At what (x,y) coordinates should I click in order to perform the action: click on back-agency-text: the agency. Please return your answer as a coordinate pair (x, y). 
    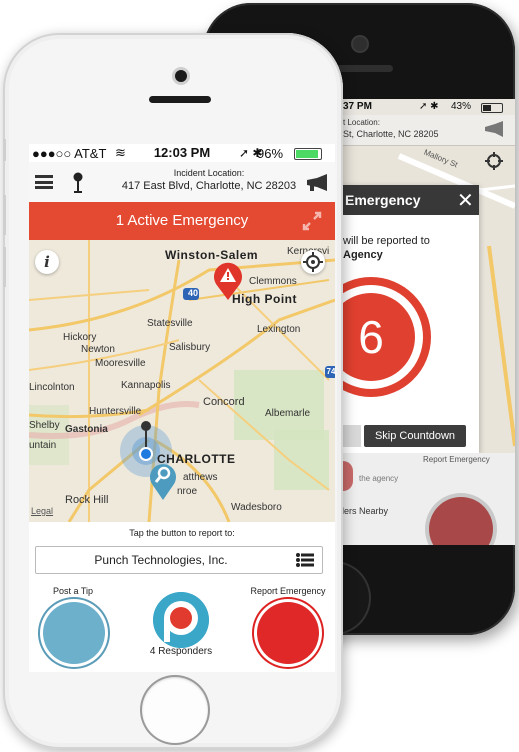
    Looking at the image, I should click on (379, 478).